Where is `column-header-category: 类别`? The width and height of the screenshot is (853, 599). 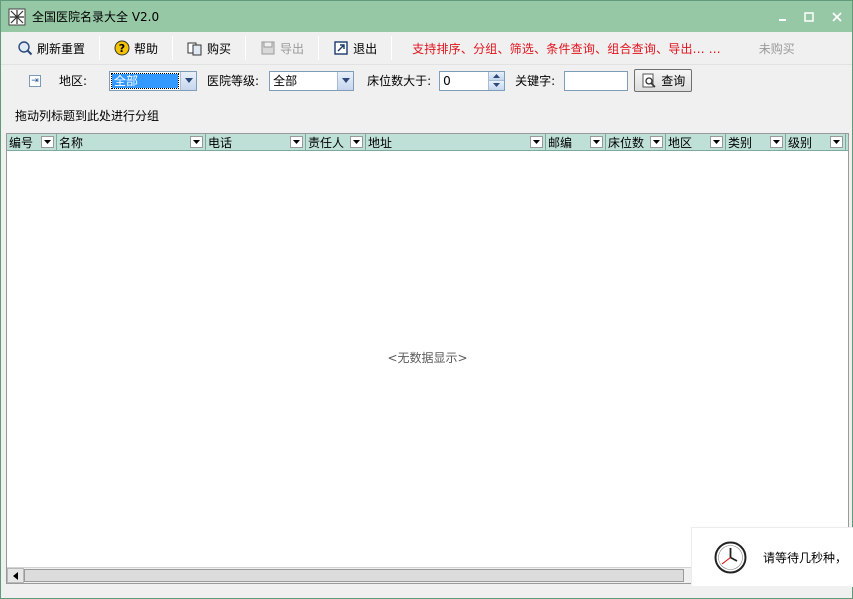
column-header-category: 类别 is located at coordinates (756, 142).